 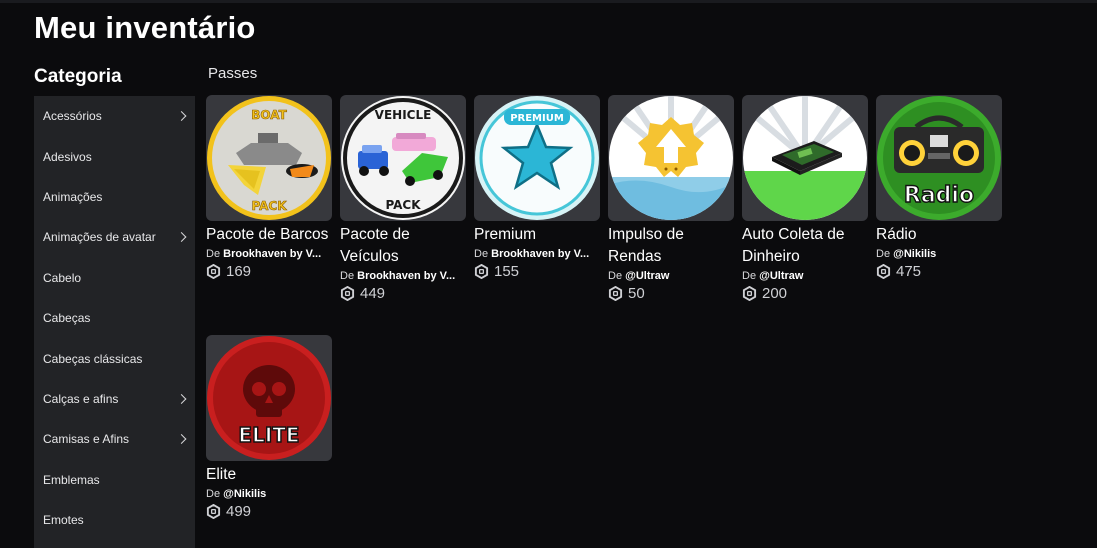 What do you see at coordinates (403, 246) in the screenshot?
I see `item-name: Pacote de Veículos` at bounding box center [403, 246].